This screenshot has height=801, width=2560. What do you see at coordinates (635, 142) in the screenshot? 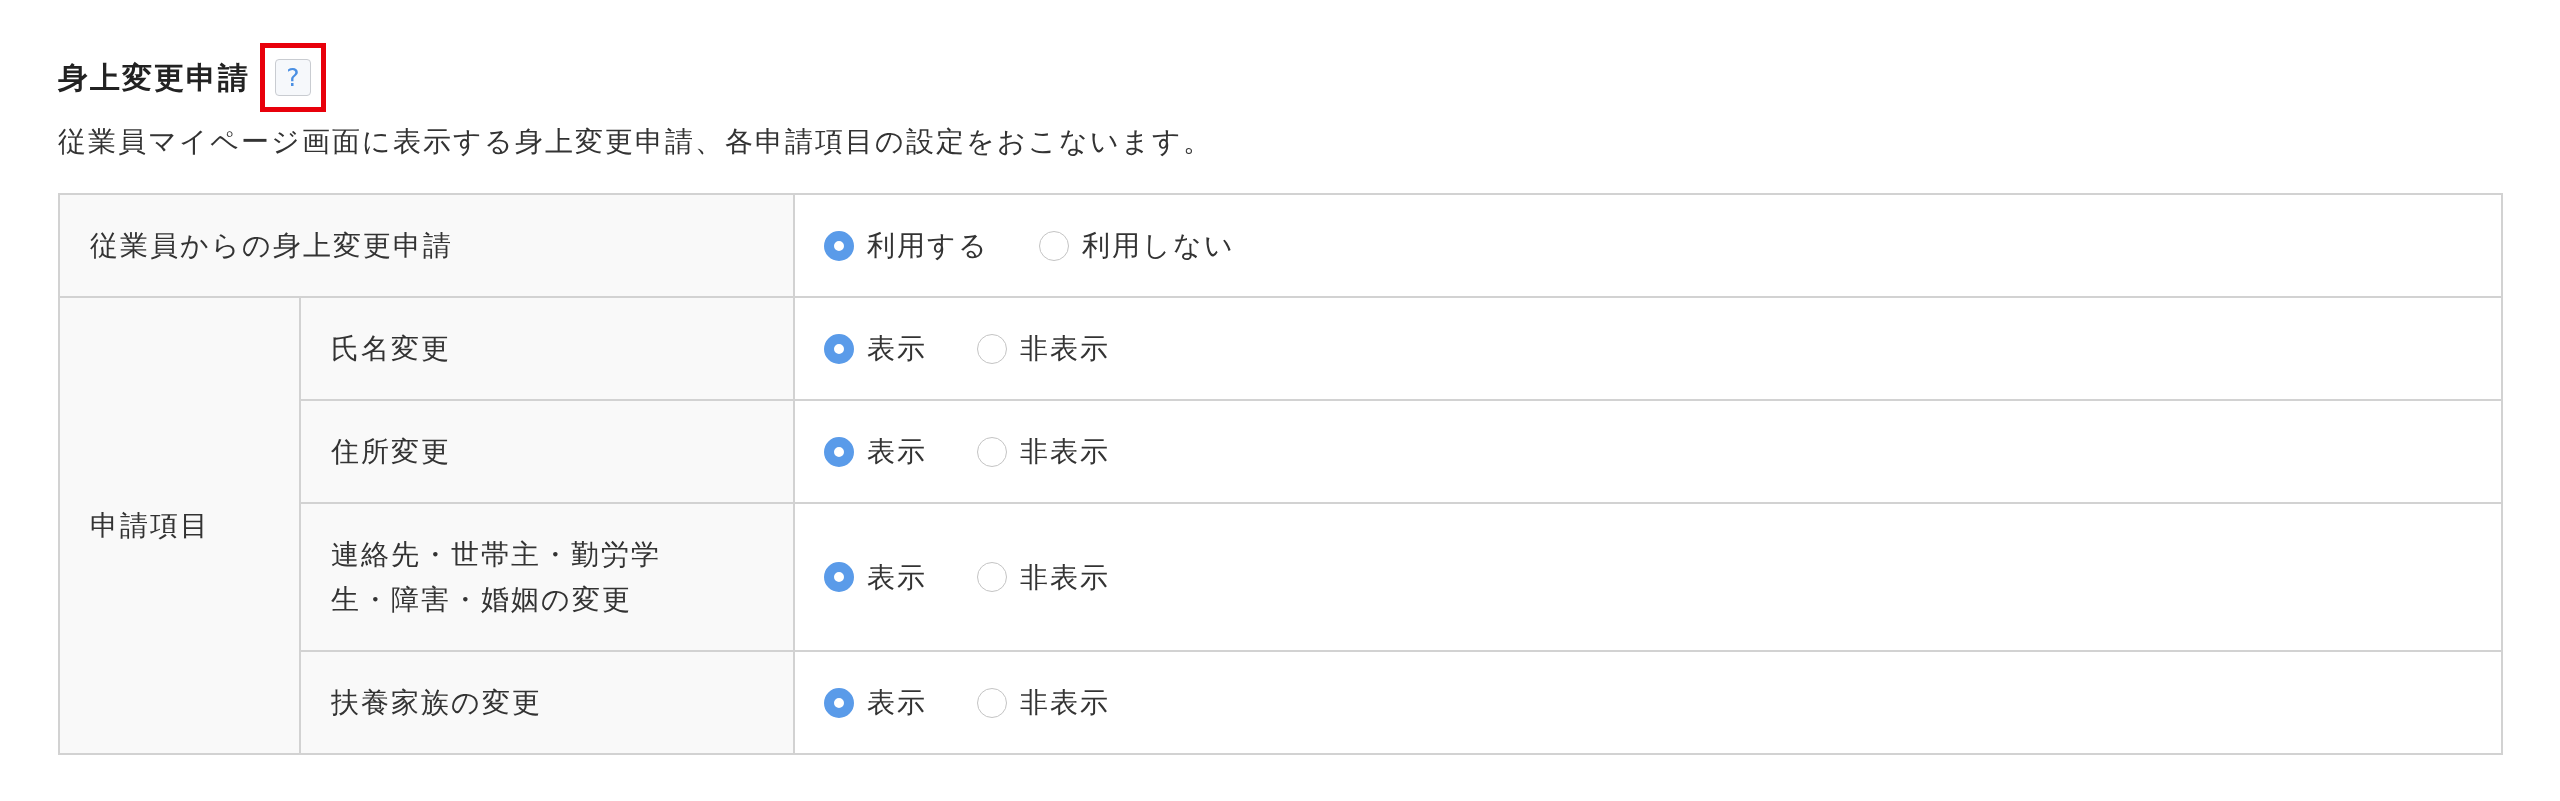
I see `section-description: 従業員マイページ画面に表示する身上変更申請、各申請項目の設定をおこないます。` at bounding box center [635, 142].